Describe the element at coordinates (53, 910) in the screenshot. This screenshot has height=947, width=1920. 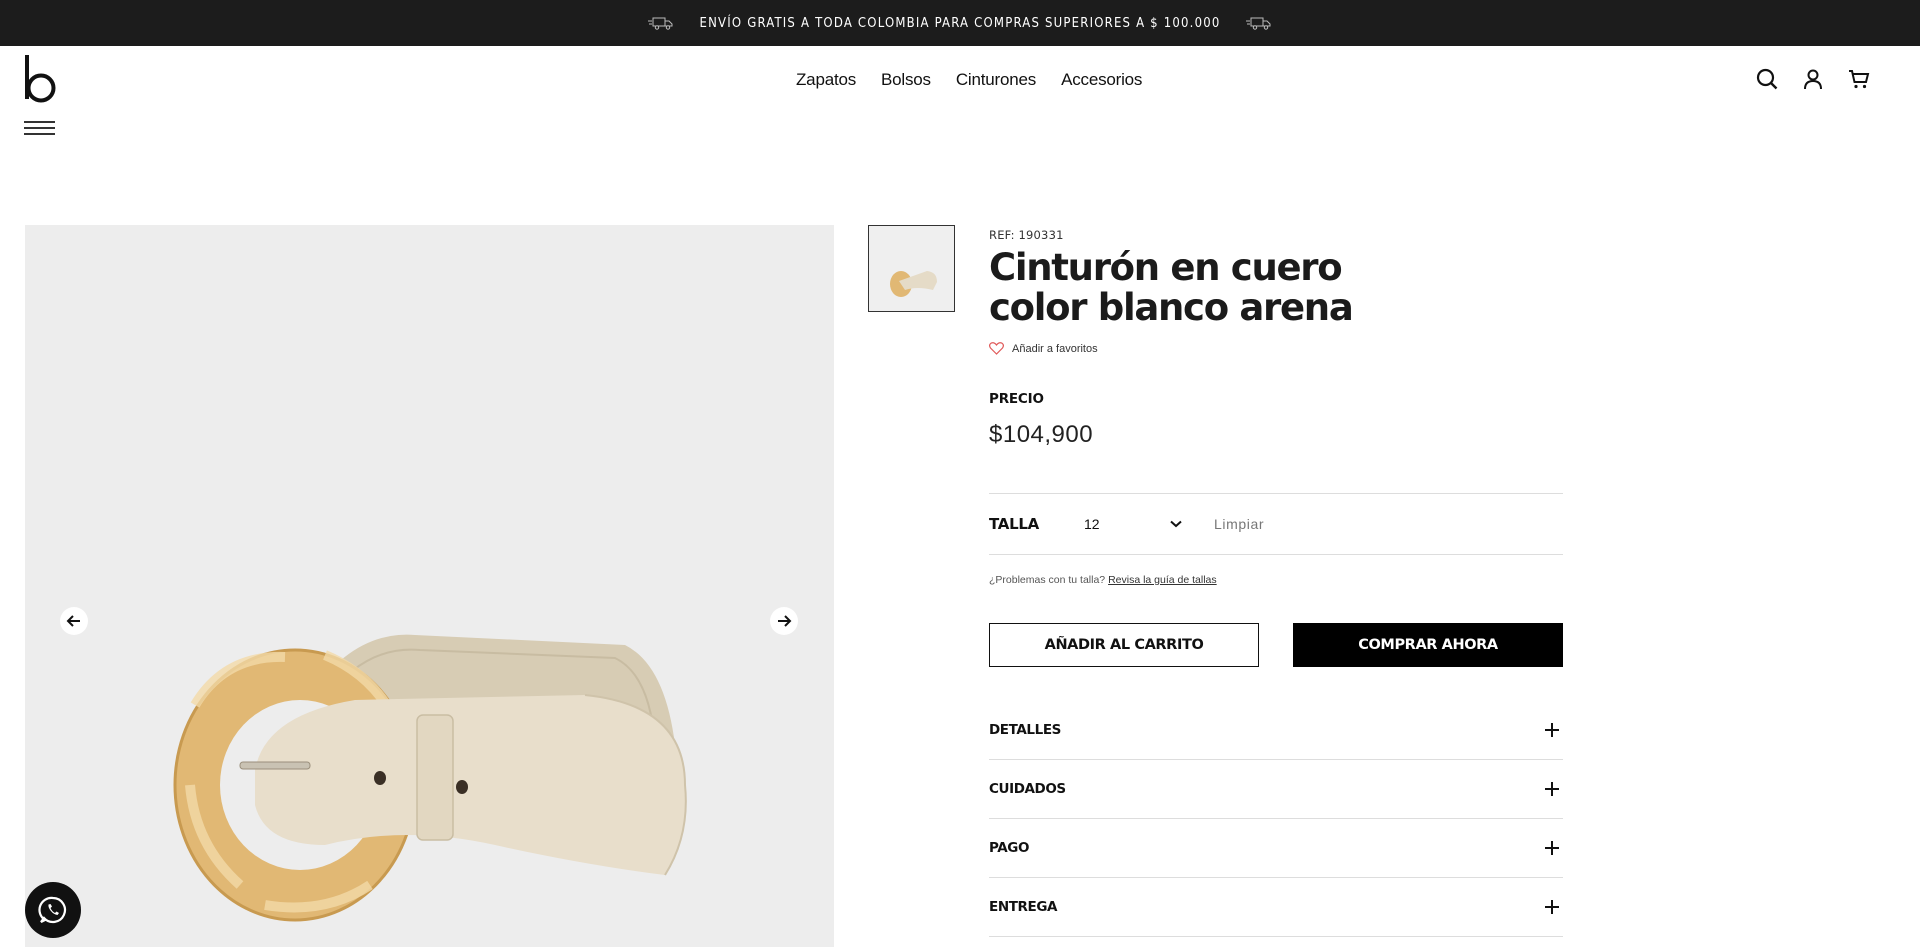
I see `whatsapp-icon` at that location.